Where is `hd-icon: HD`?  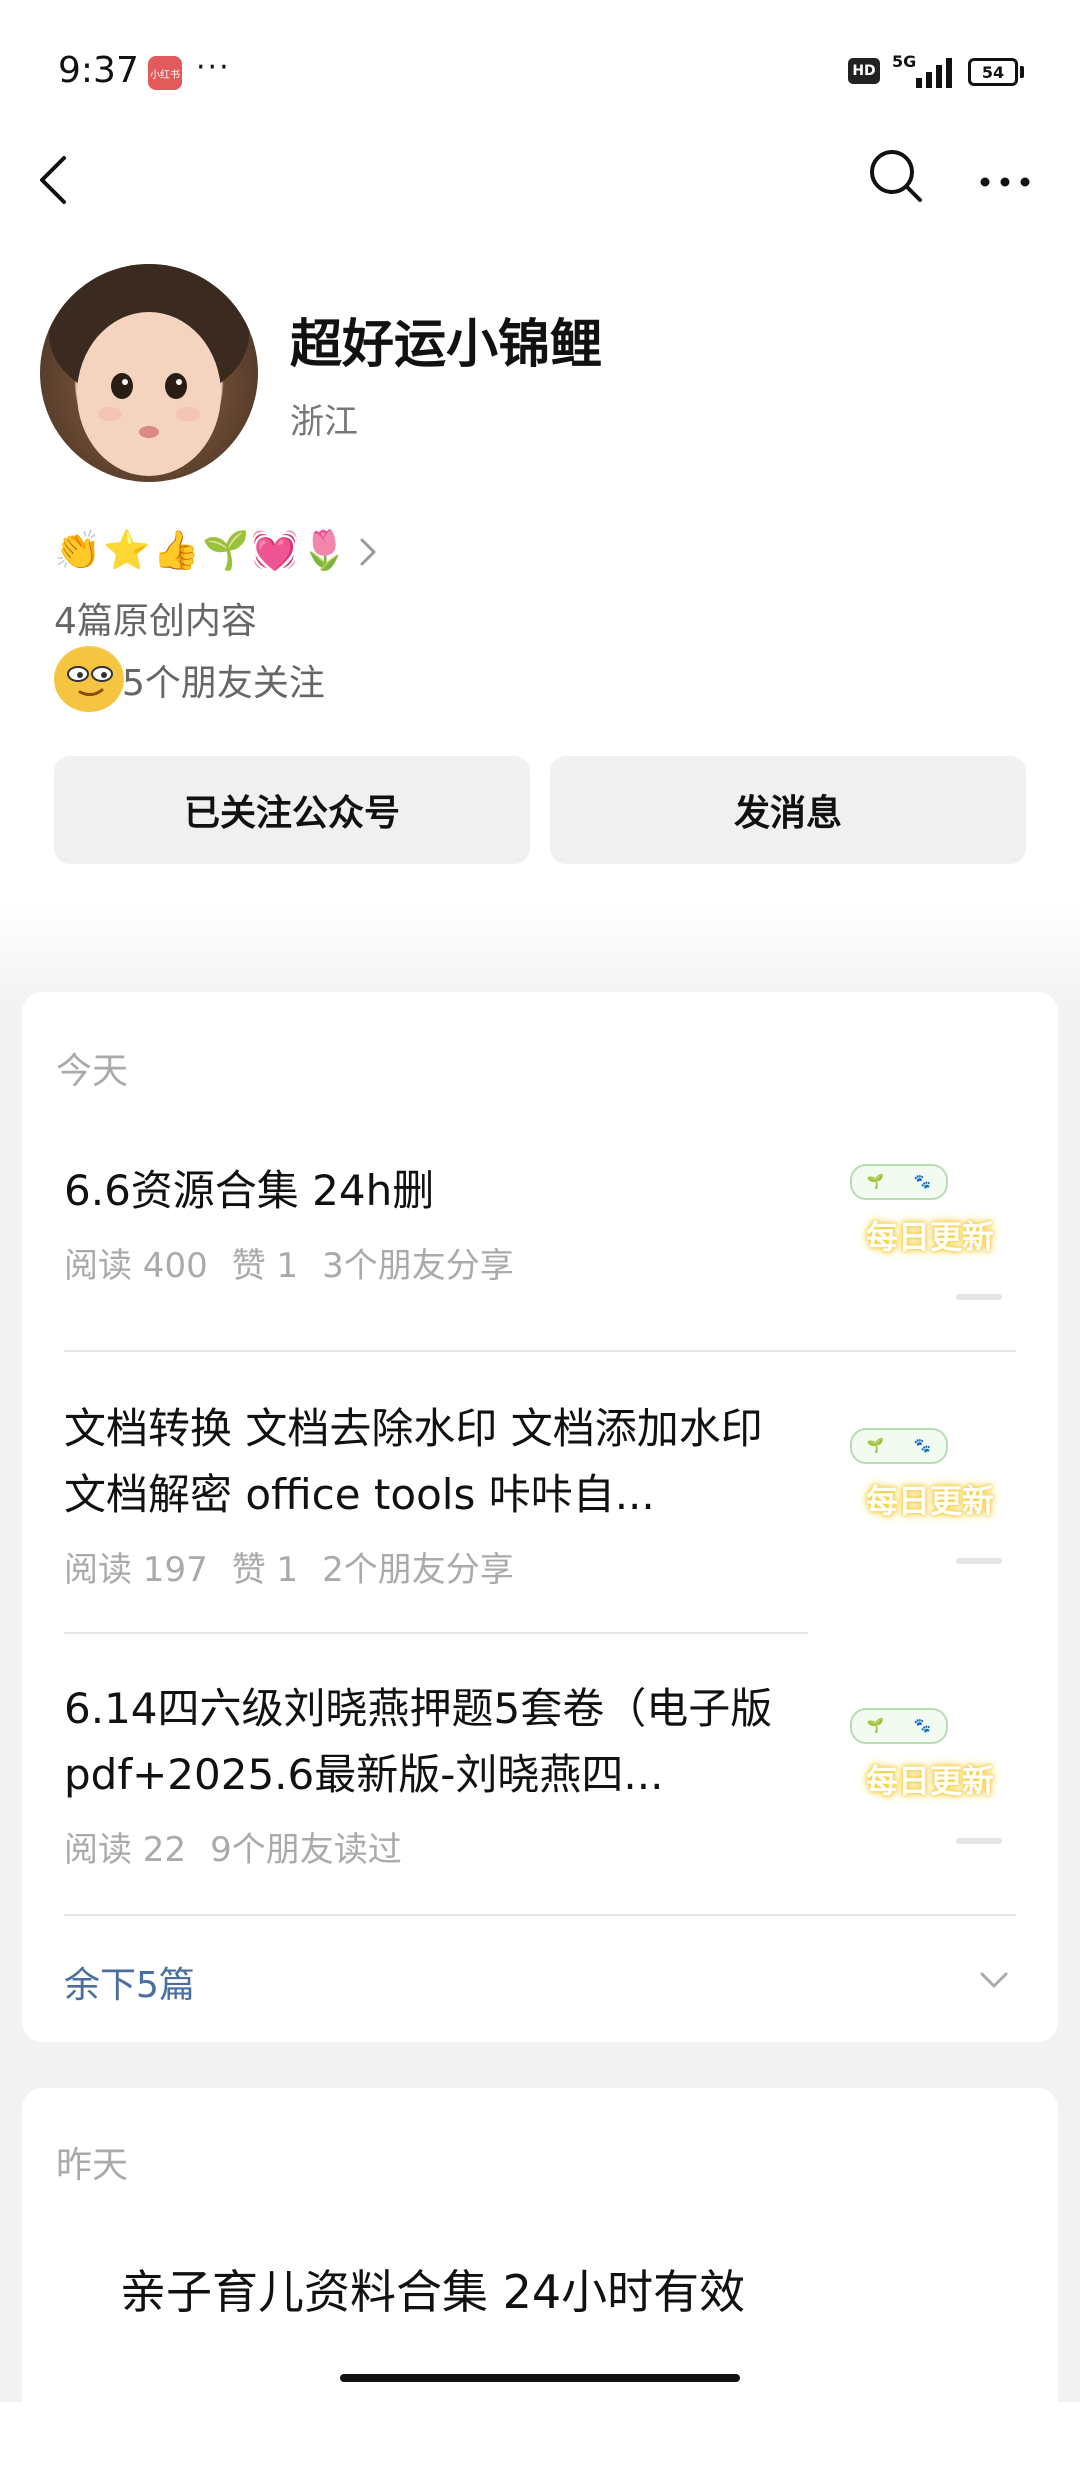
hd-icon: HD is located at coordinates (864, 71).